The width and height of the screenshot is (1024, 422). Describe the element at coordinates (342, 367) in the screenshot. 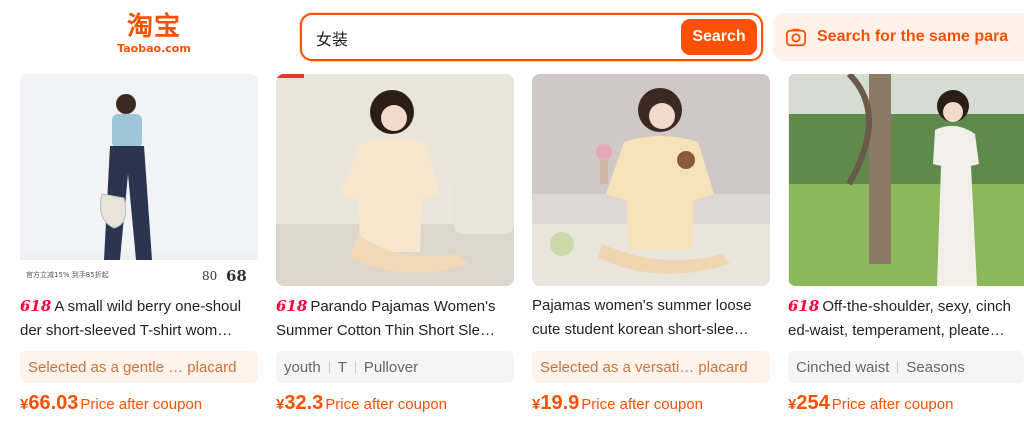

I see `tag-item: T` at that location.